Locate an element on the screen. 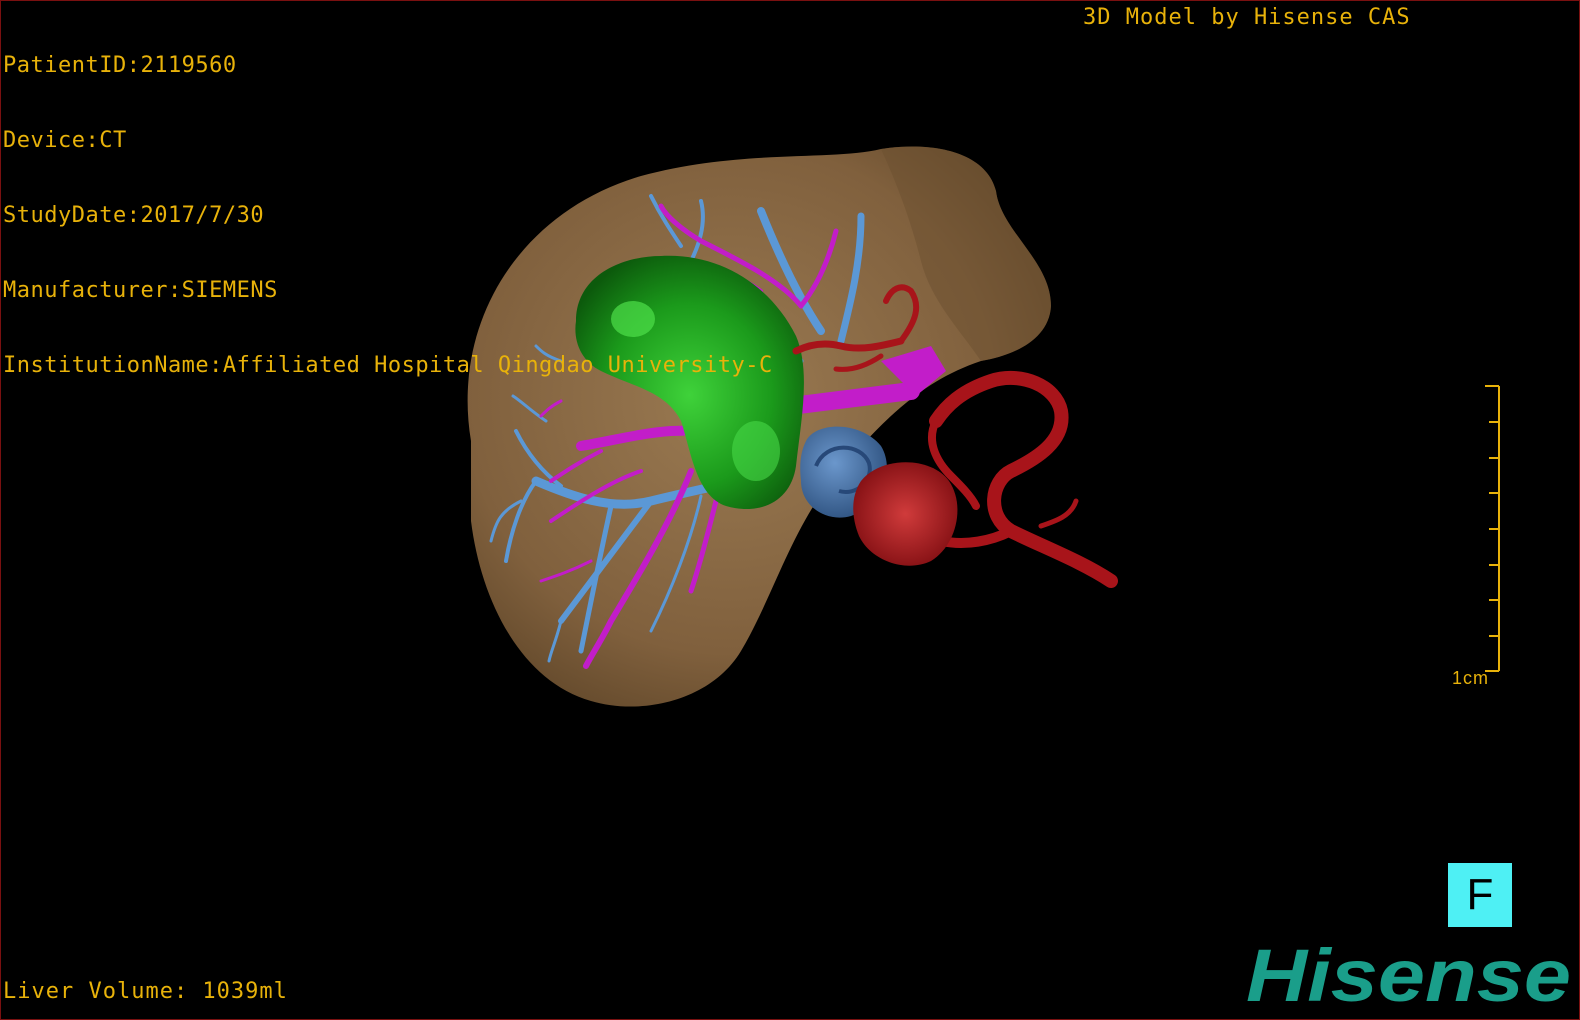 Image resolution: width=1580 pixels, height=1020 pixels. device-text: Device:CT is located at coordinates (65, 140).